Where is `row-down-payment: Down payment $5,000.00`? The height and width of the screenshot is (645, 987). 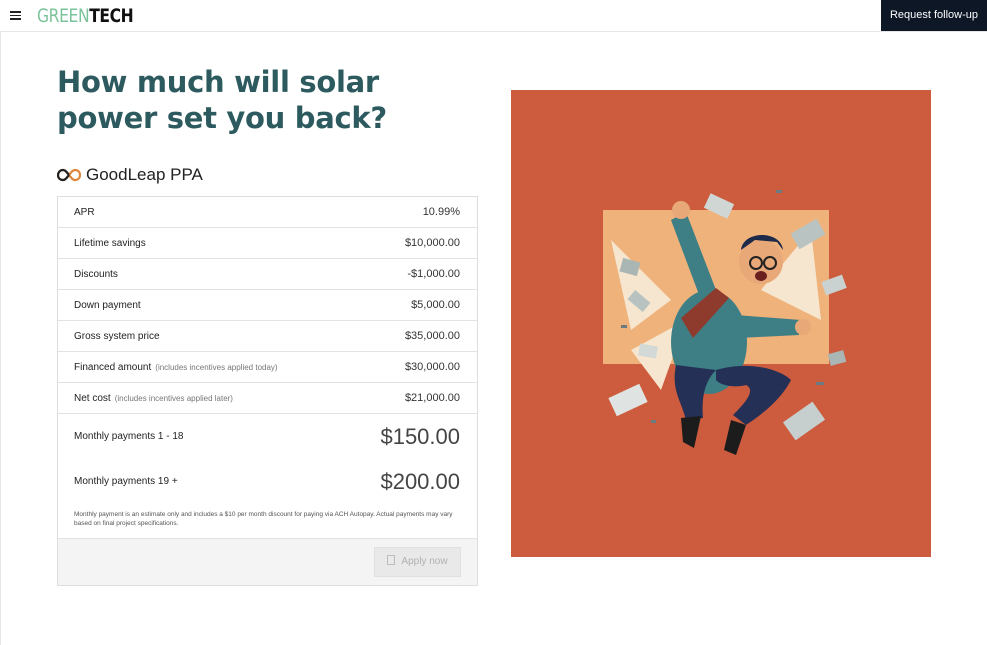
row-down-payment: Down payment $5,000.00 is located at coordinates (267, 305).